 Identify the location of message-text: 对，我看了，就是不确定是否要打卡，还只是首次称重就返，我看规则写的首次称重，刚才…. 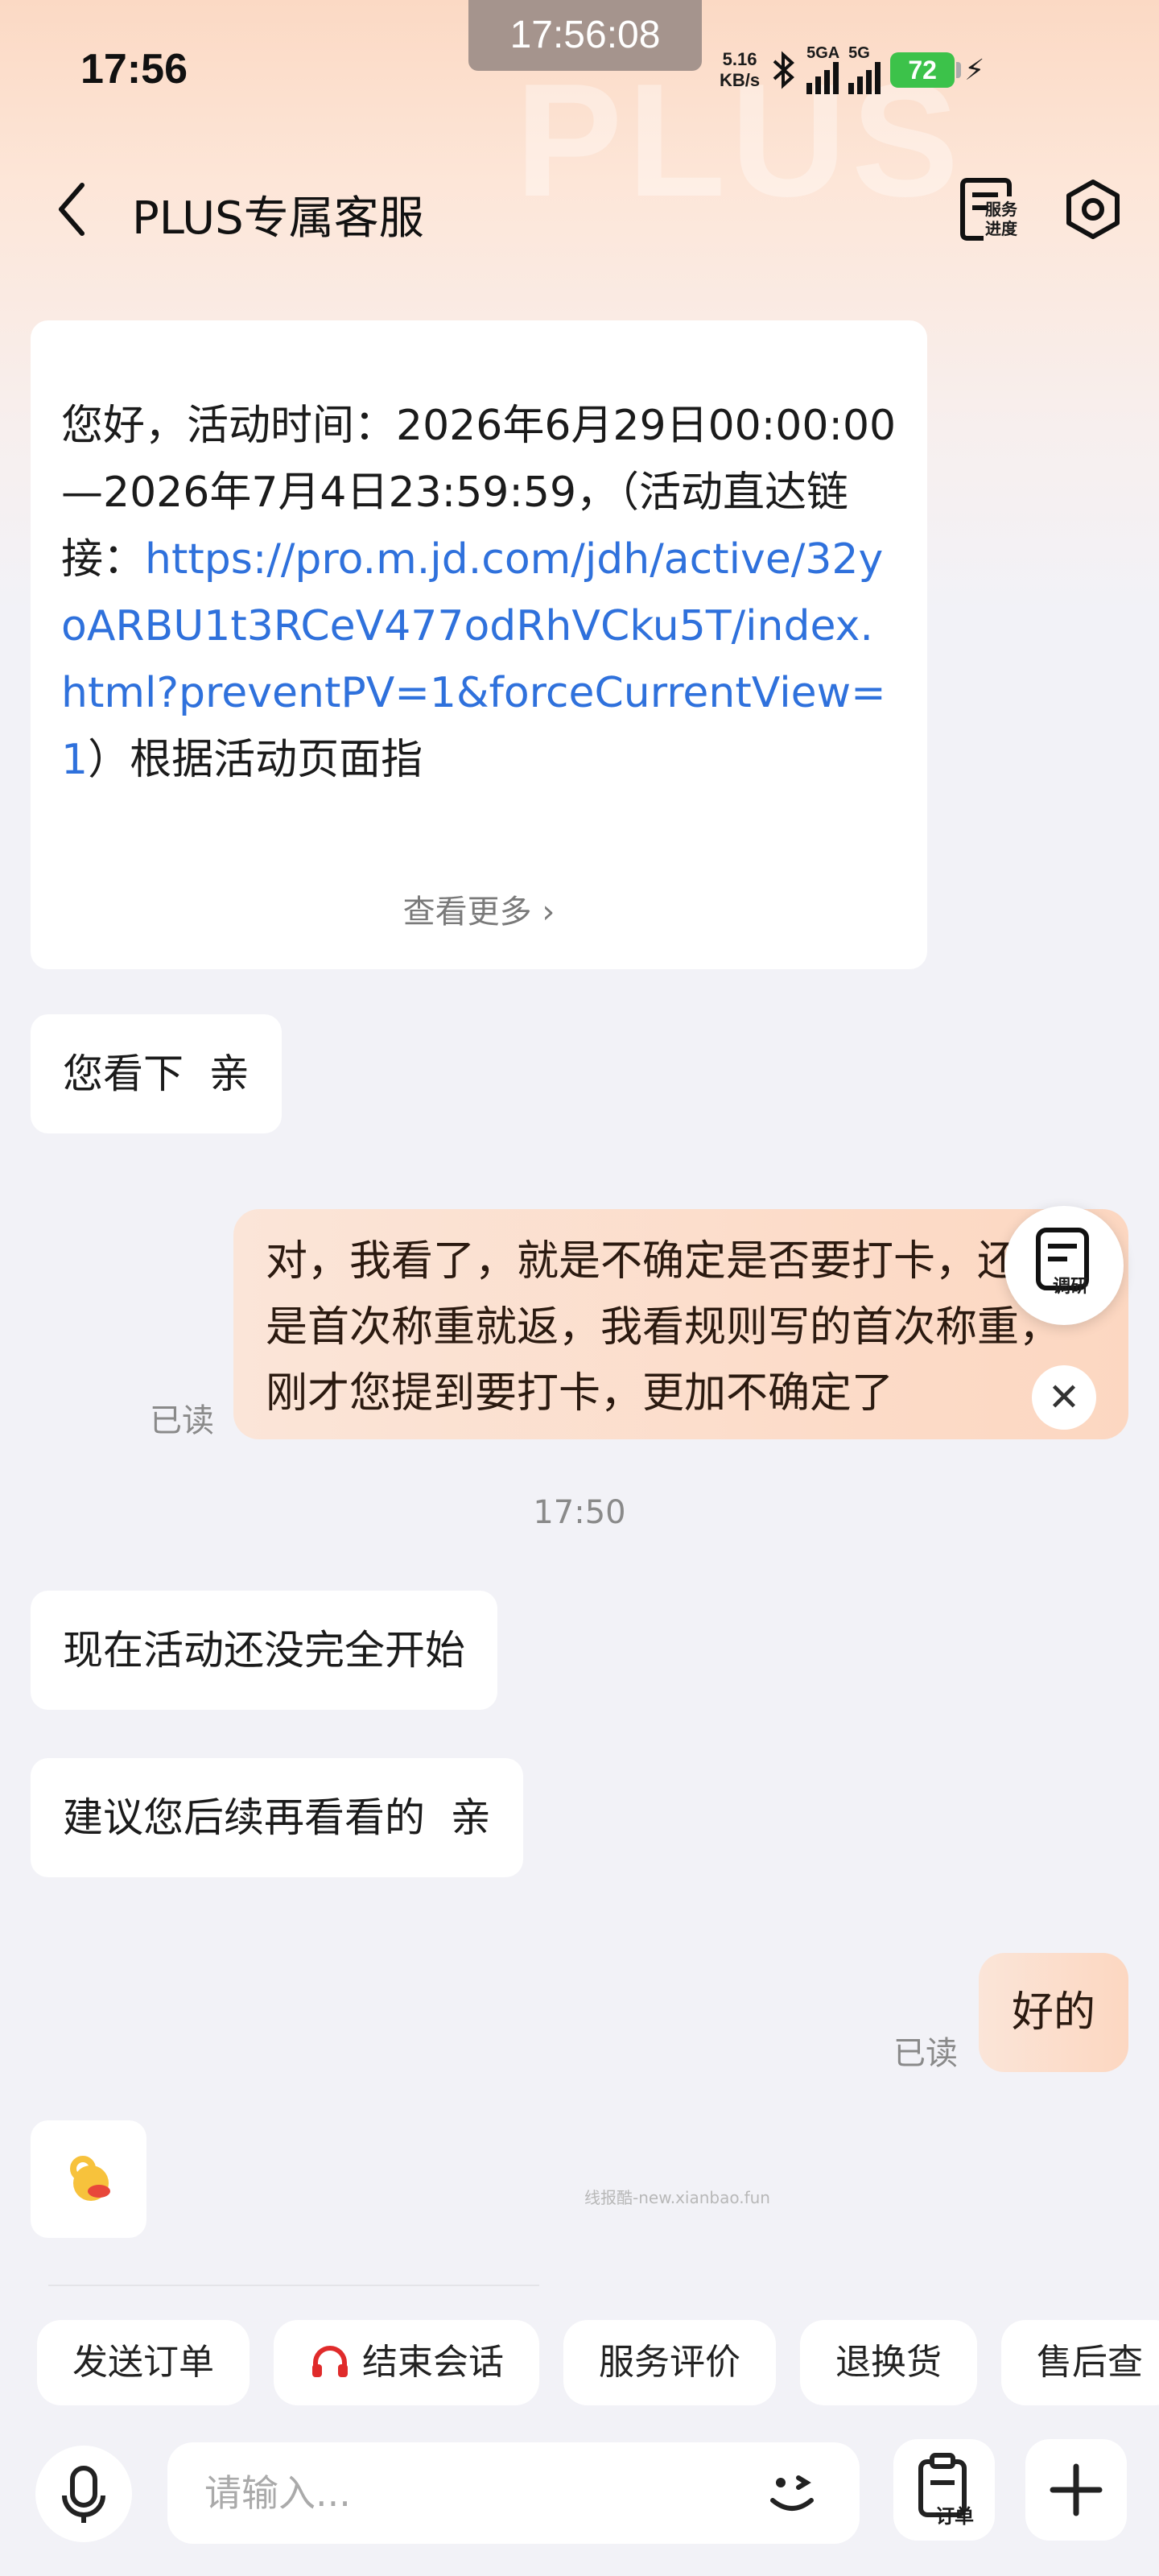
(664, 1327).